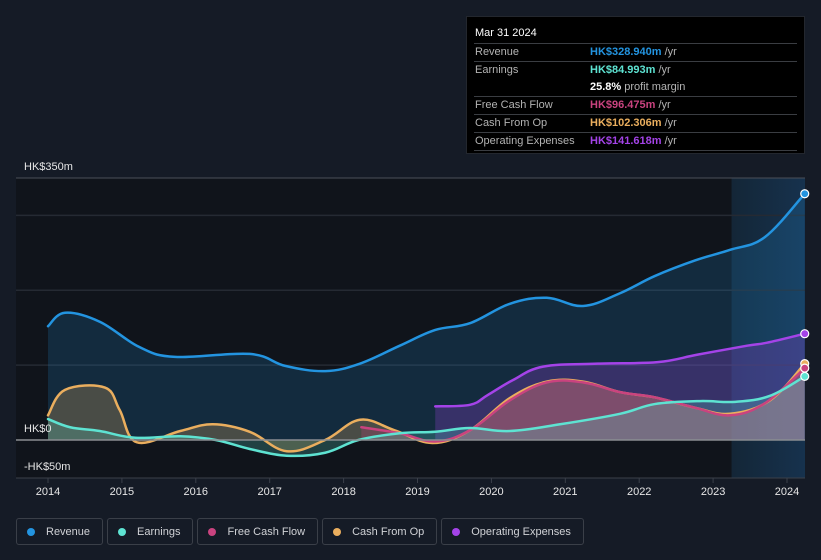 Image resolution: width=821 pixels, height=560 pixels. I want to click on y-tick-label: HK$0, so click(38, 429).